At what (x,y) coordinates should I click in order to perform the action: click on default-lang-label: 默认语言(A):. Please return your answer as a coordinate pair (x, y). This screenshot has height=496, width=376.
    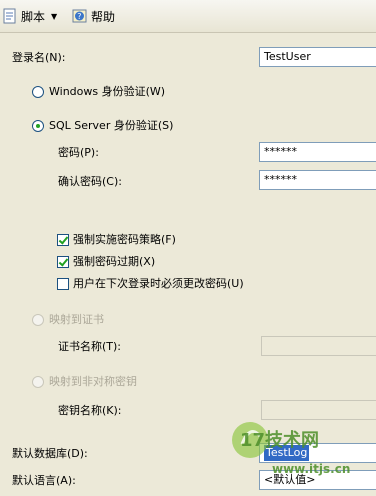
    Looking at the image, I should click on (44, 480).